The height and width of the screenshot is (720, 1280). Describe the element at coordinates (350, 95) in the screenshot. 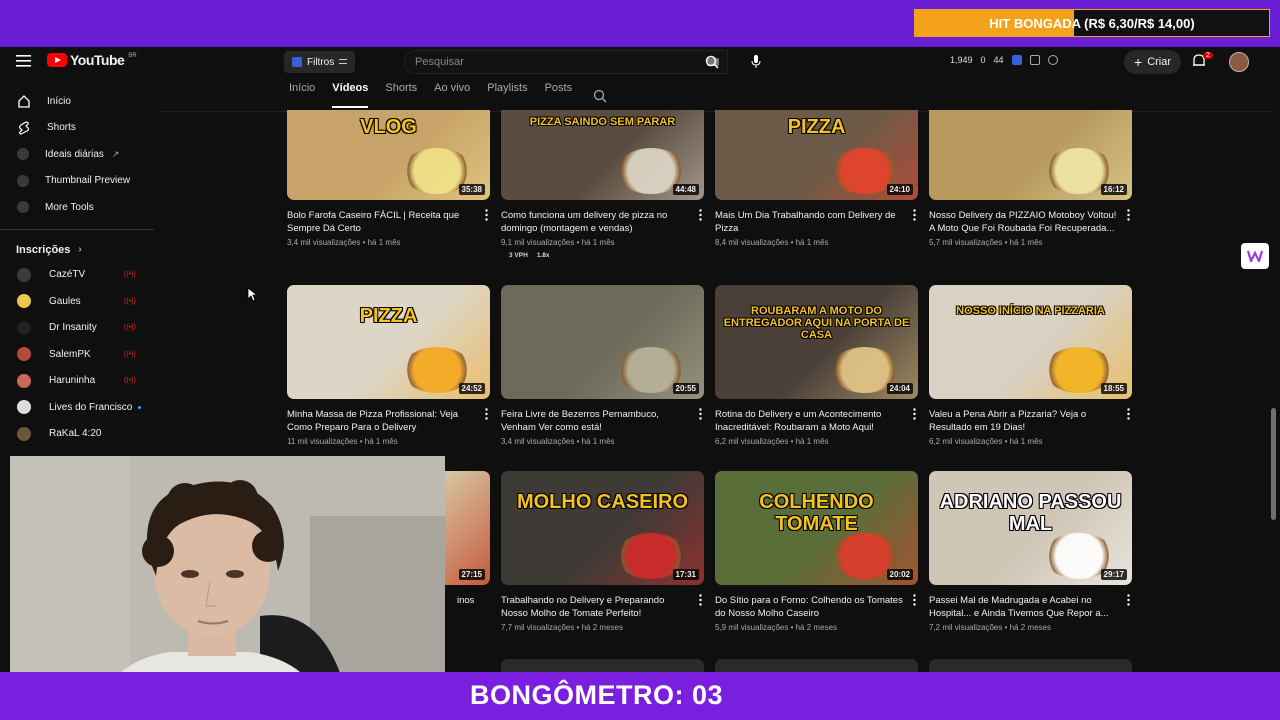

I see `tab-v-deos: Vídeos` at that location.